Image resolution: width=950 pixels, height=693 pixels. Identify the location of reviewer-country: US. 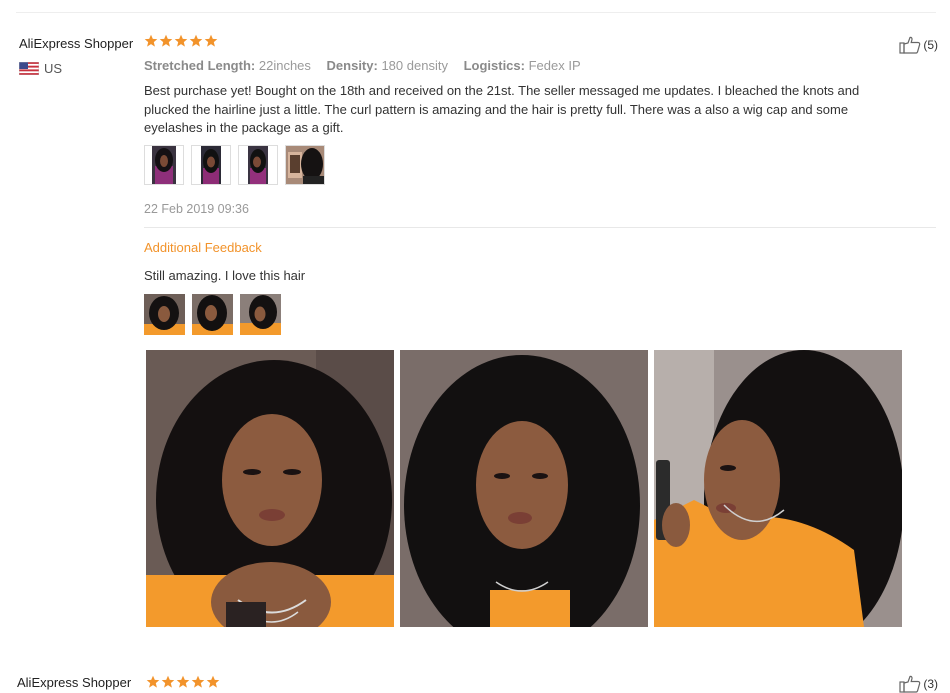
(53, 68).